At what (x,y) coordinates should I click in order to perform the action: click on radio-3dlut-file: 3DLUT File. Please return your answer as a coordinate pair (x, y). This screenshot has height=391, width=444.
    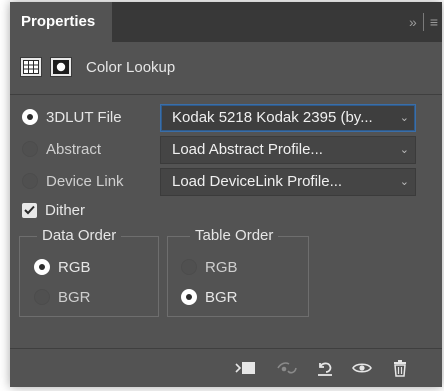
    Looking at the image, I should click on (72, 117).